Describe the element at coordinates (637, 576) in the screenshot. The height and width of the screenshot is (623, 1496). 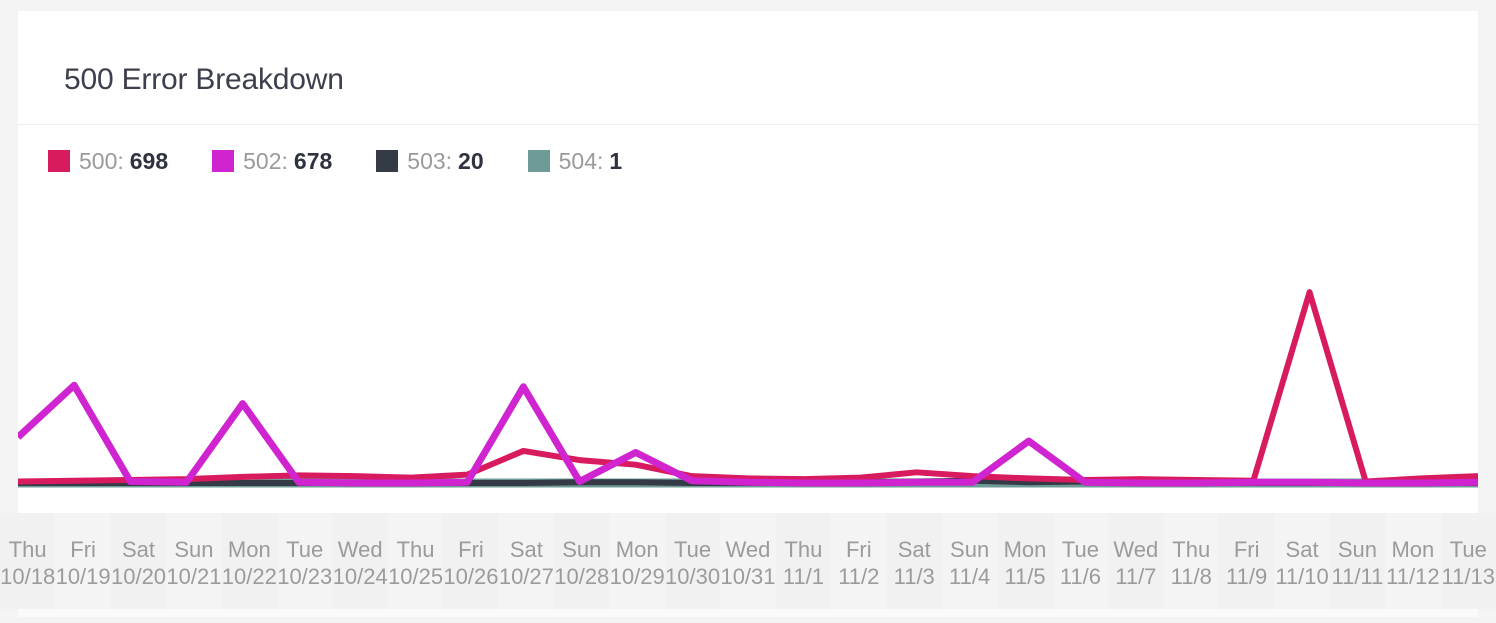
I see `x-axis-tick-date: 10/29` at that location.